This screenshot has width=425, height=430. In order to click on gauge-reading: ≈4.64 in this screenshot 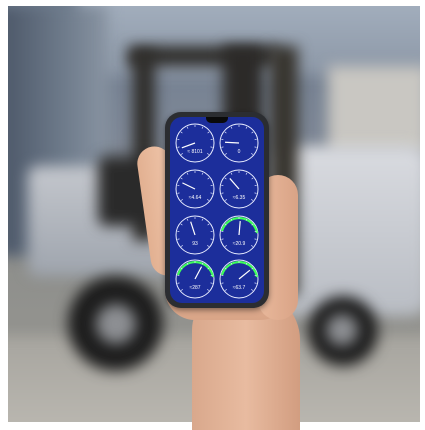, I will do `click(195, 198)`.